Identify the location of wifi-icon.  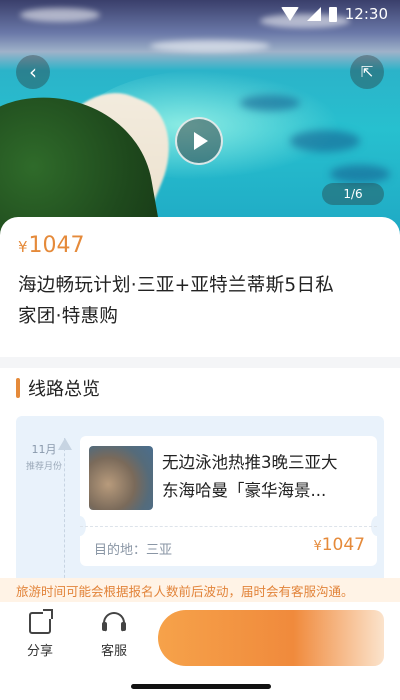
(289, 14).